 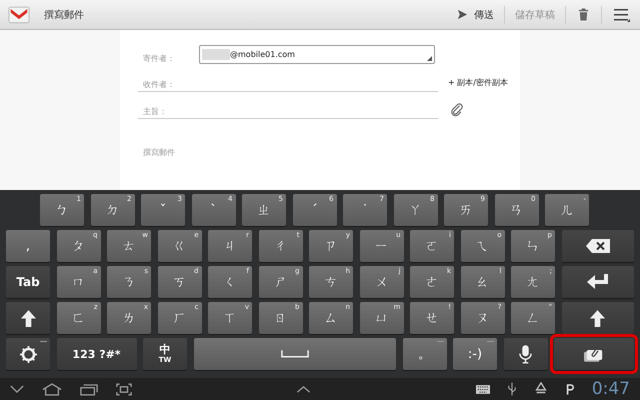 I want to click on from-dropdown: @mobile01.com, so click(x=317, y=54).